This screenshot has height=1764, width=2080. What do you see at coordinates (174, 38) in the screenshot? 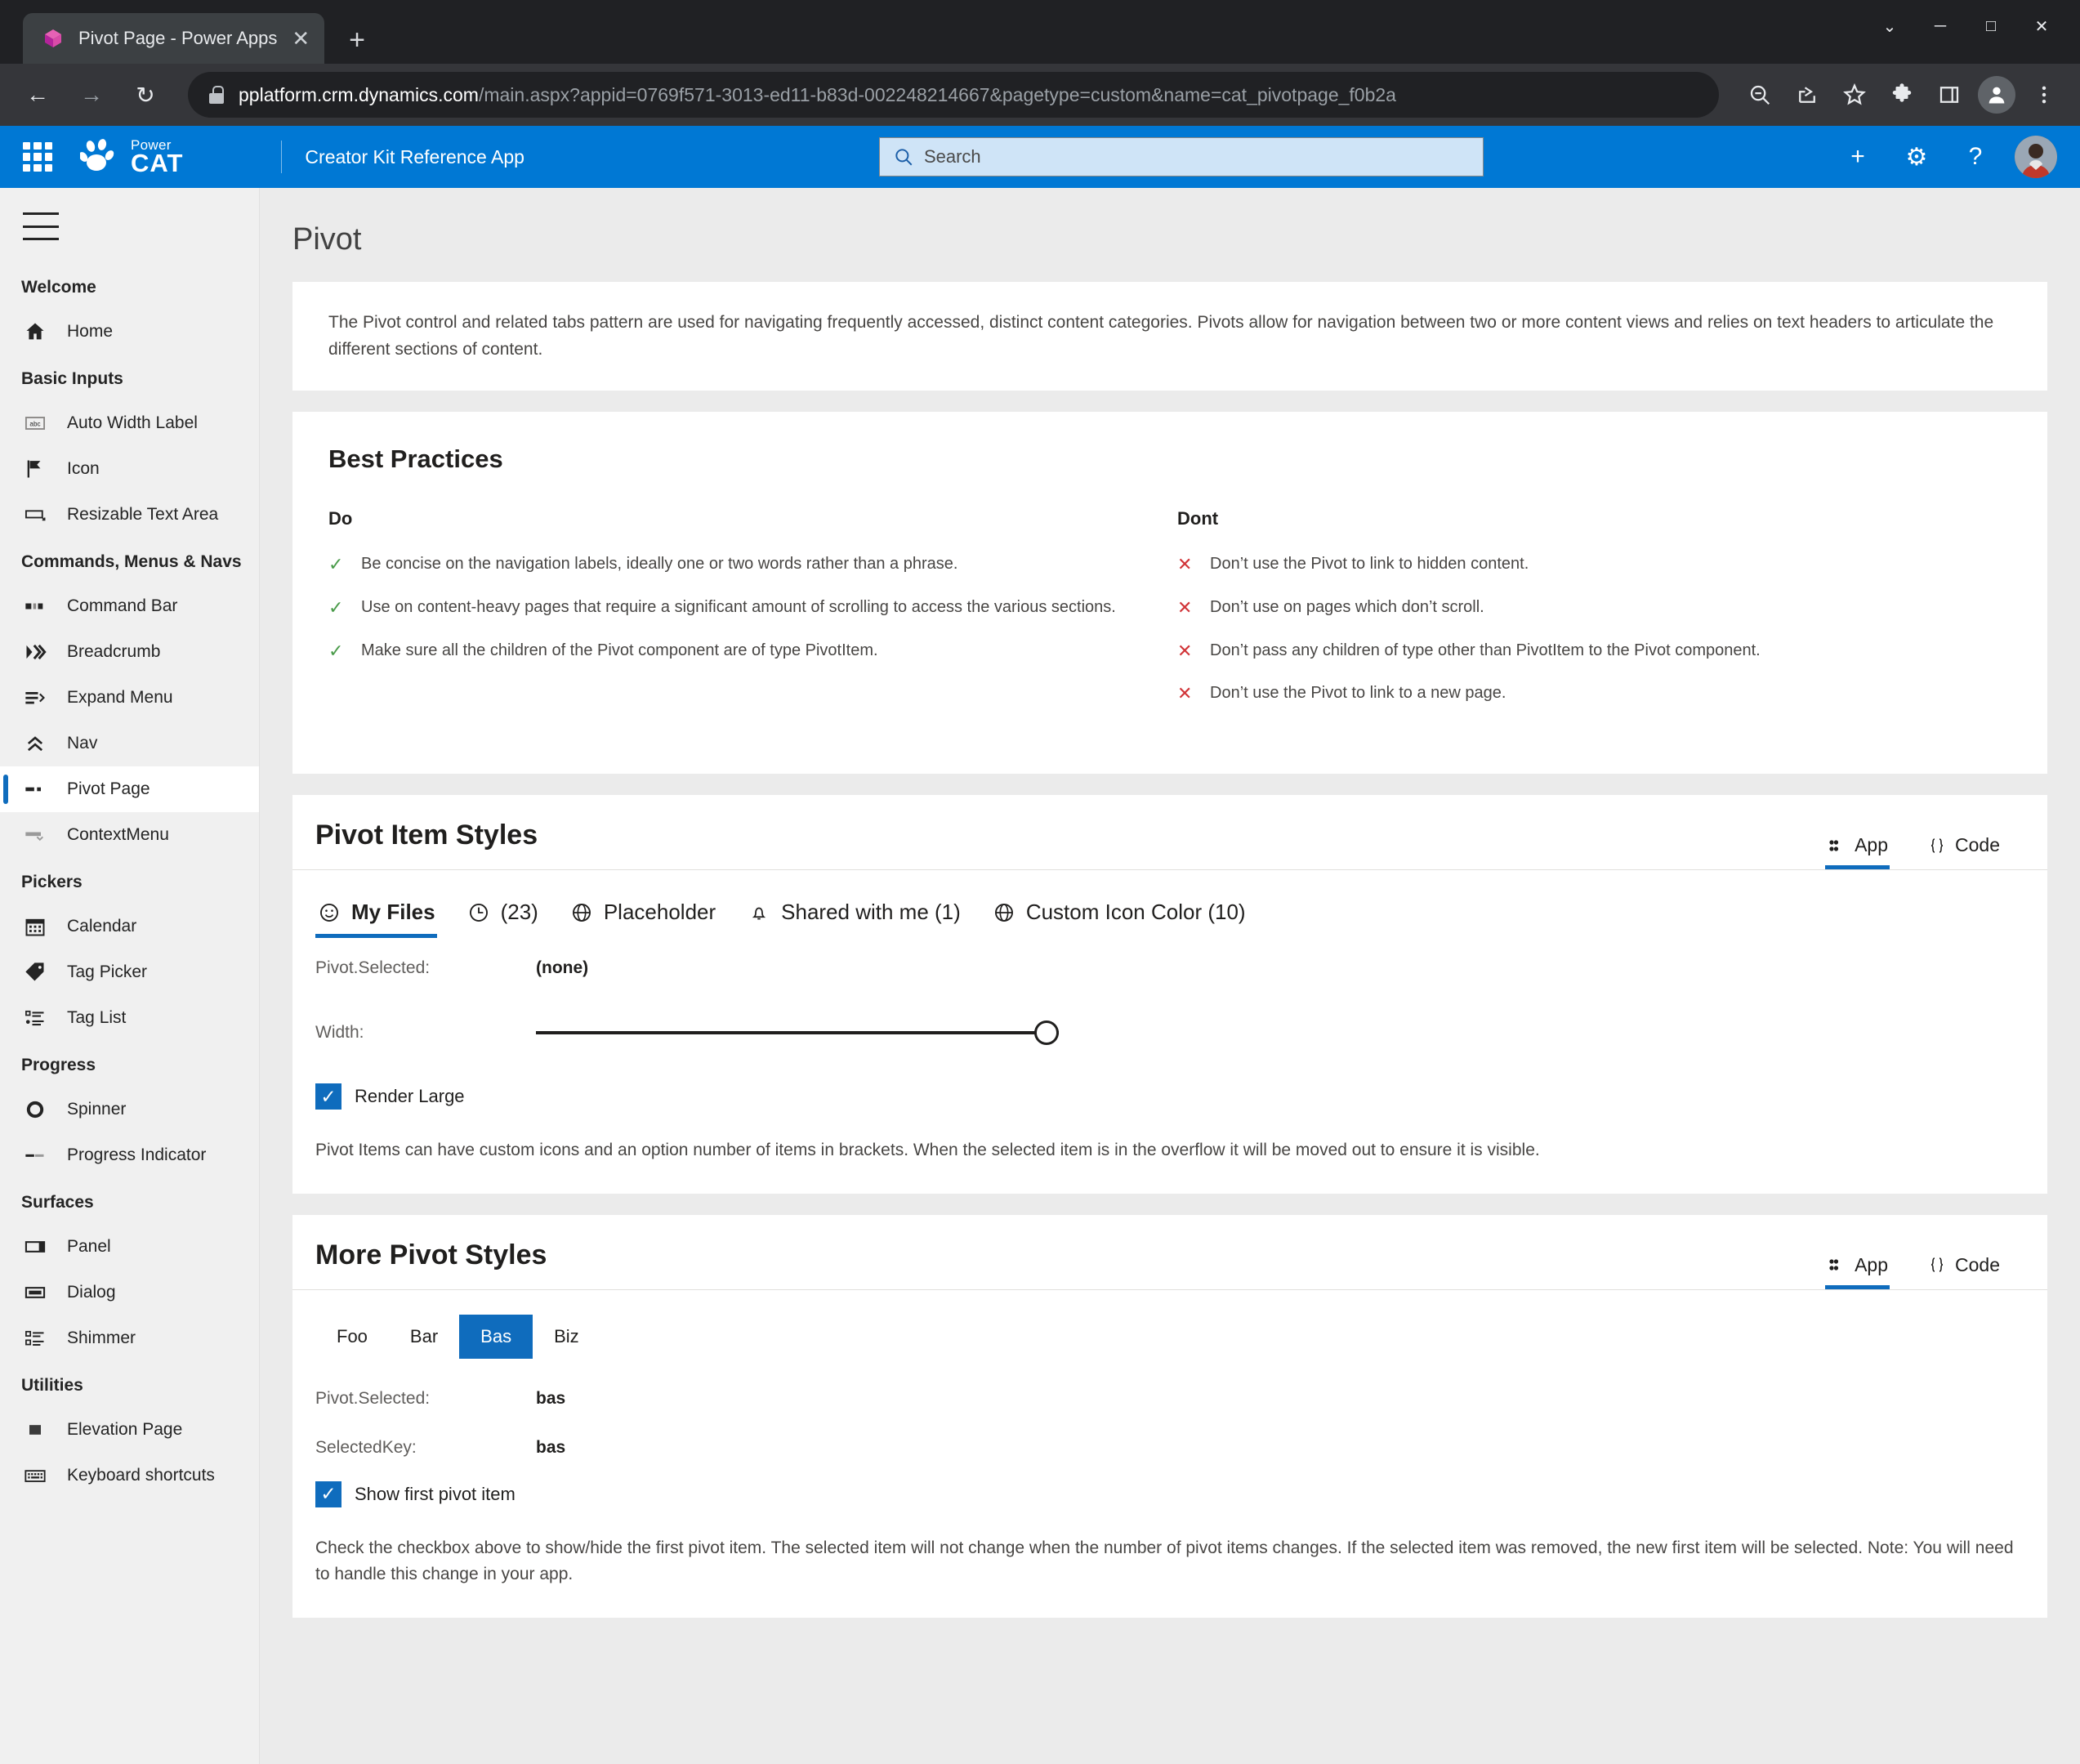
I see `browser-tab: Pivot Page - Power Apps ✕` at bounding box center [174, 38].